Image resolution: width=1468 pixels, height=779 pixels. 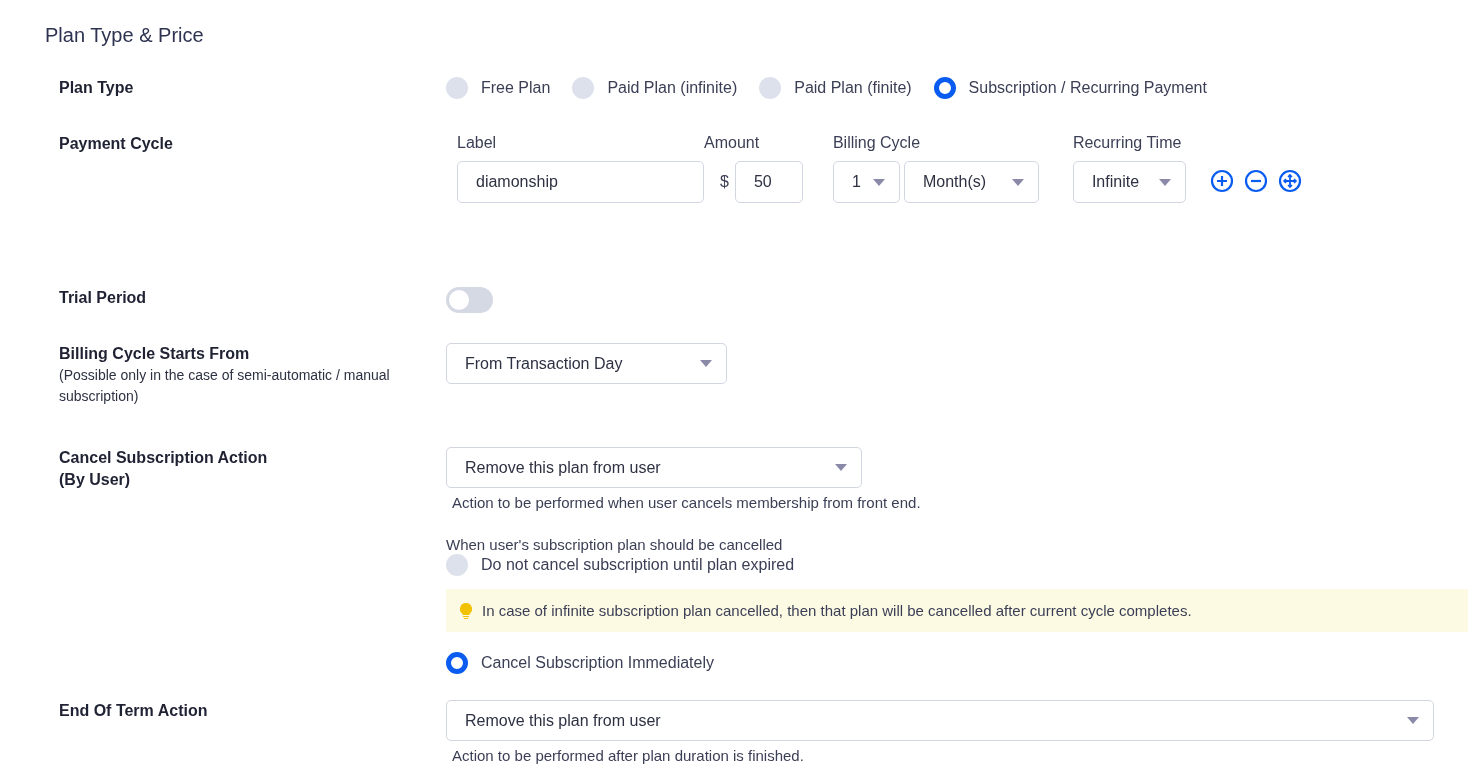 What do you see at coordinates (1255, 181) in the screenshot?
I see `remove-icon` at bounding box center [1255, 181].